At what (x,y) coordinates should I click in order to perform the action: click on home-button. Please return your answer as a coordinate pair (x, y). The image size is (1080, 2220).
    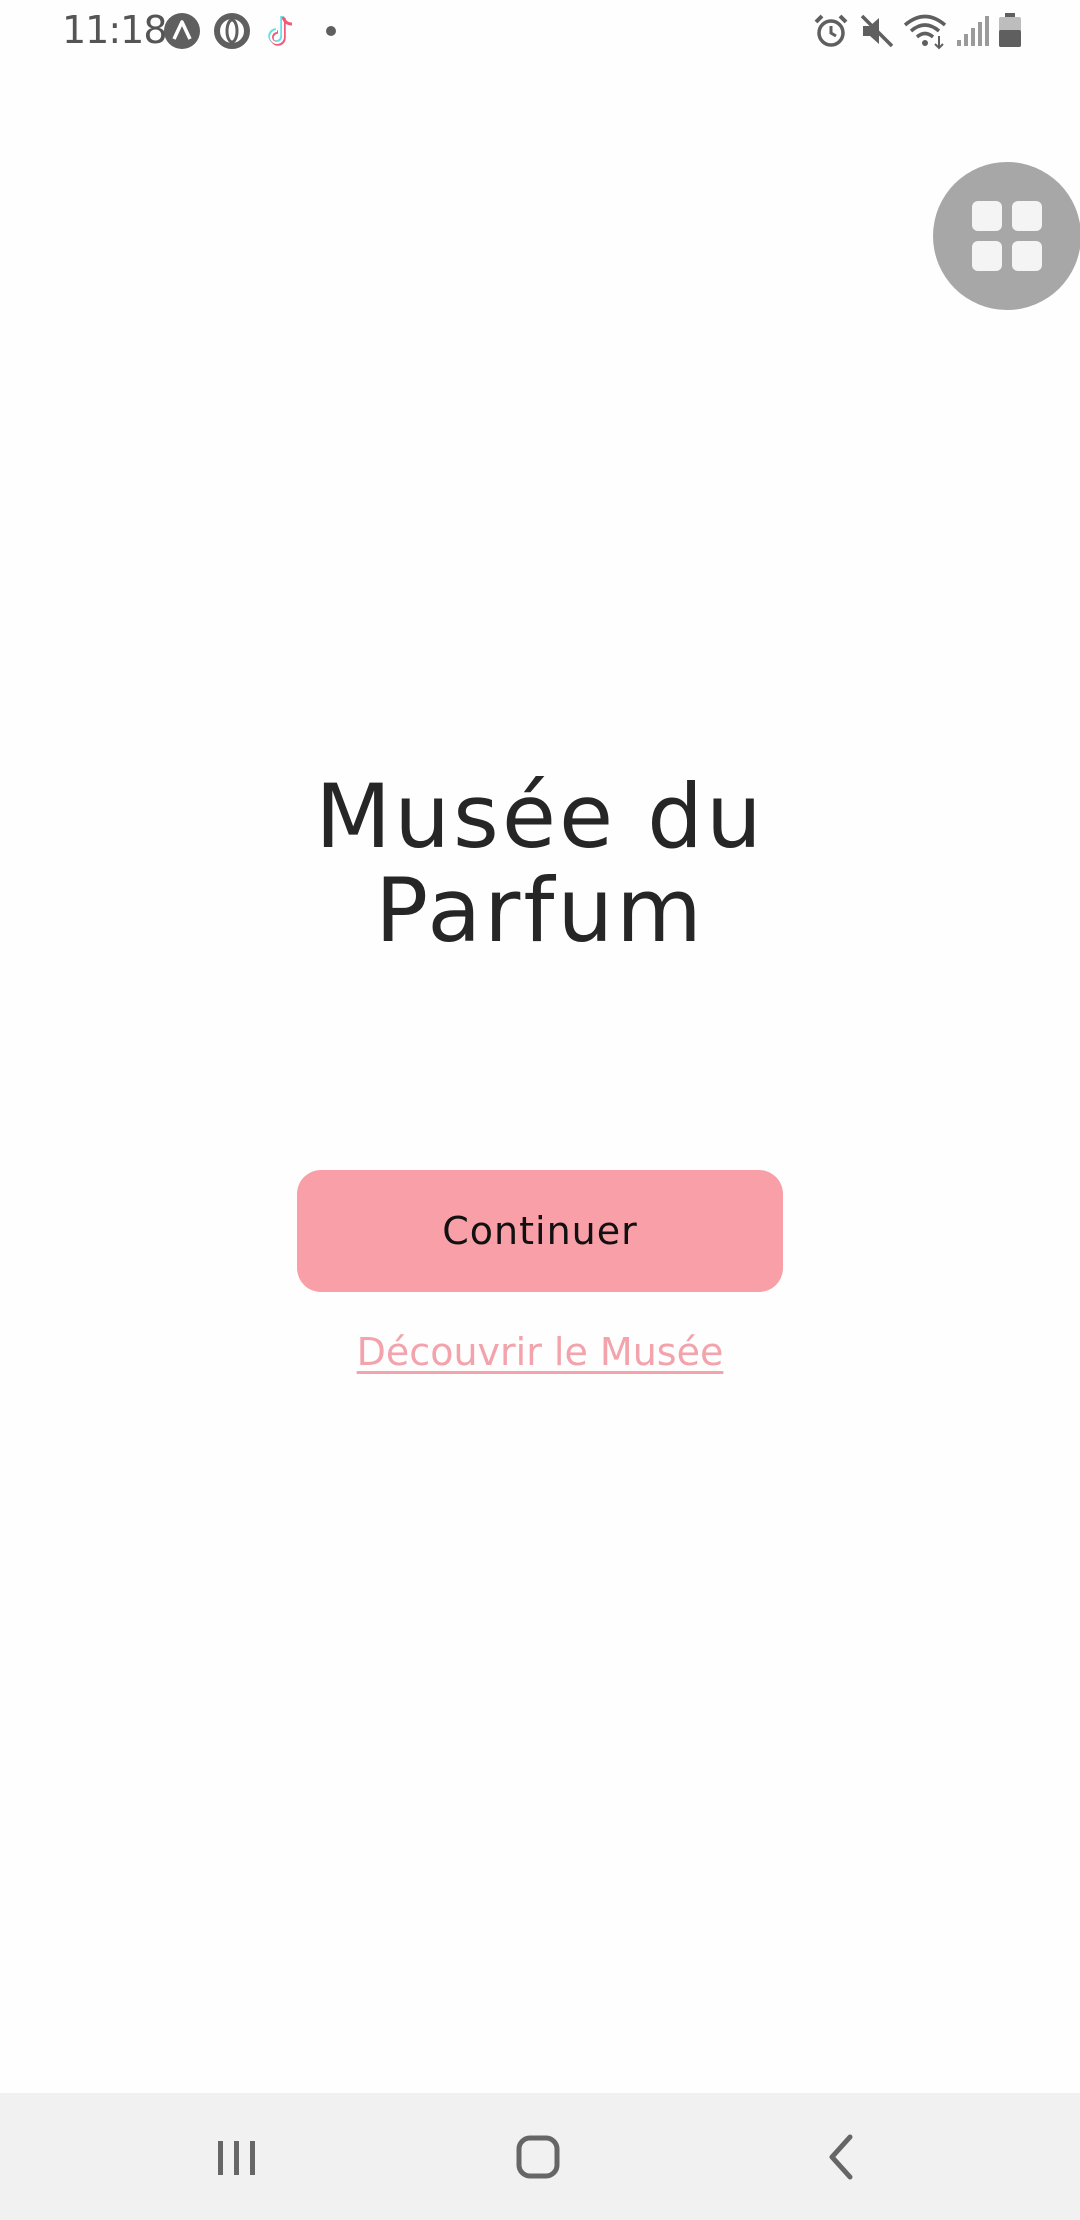
    Looking at the image, I should click on (538, 2157).